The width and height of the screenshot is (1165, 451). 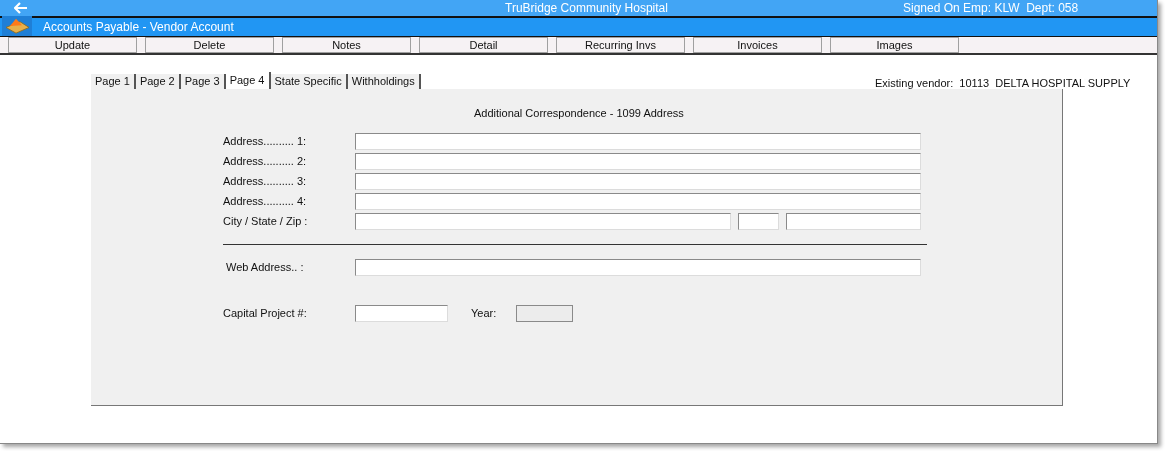 I want to click on field-label: Address.......... 4:, so click(x=265, y=202).